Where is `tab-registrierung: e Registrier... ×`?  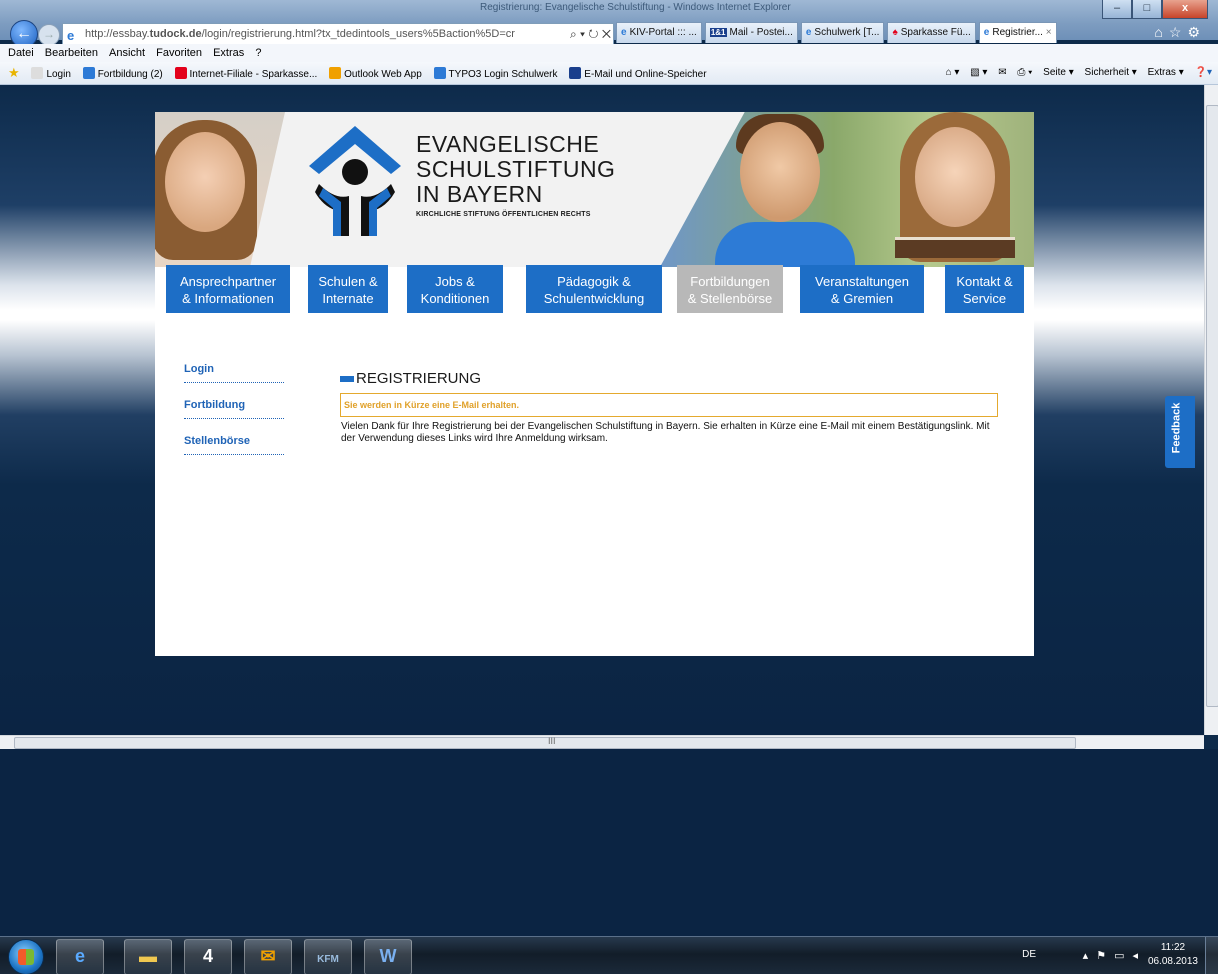
tab-registrierung: e Registrier... × is located at coordinates (1017, 32).